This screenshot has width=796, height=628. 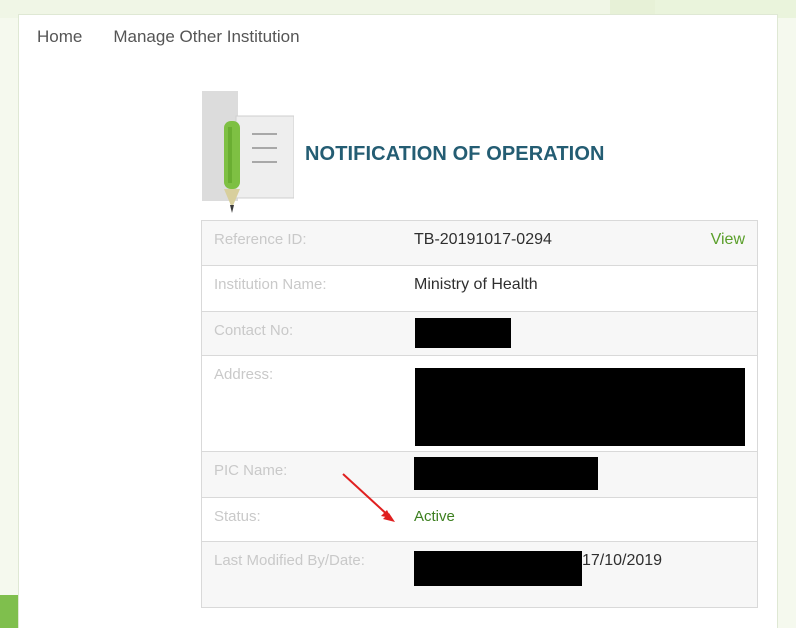 I want to click on red-arrow-annotation, so click(x=379, y=510).